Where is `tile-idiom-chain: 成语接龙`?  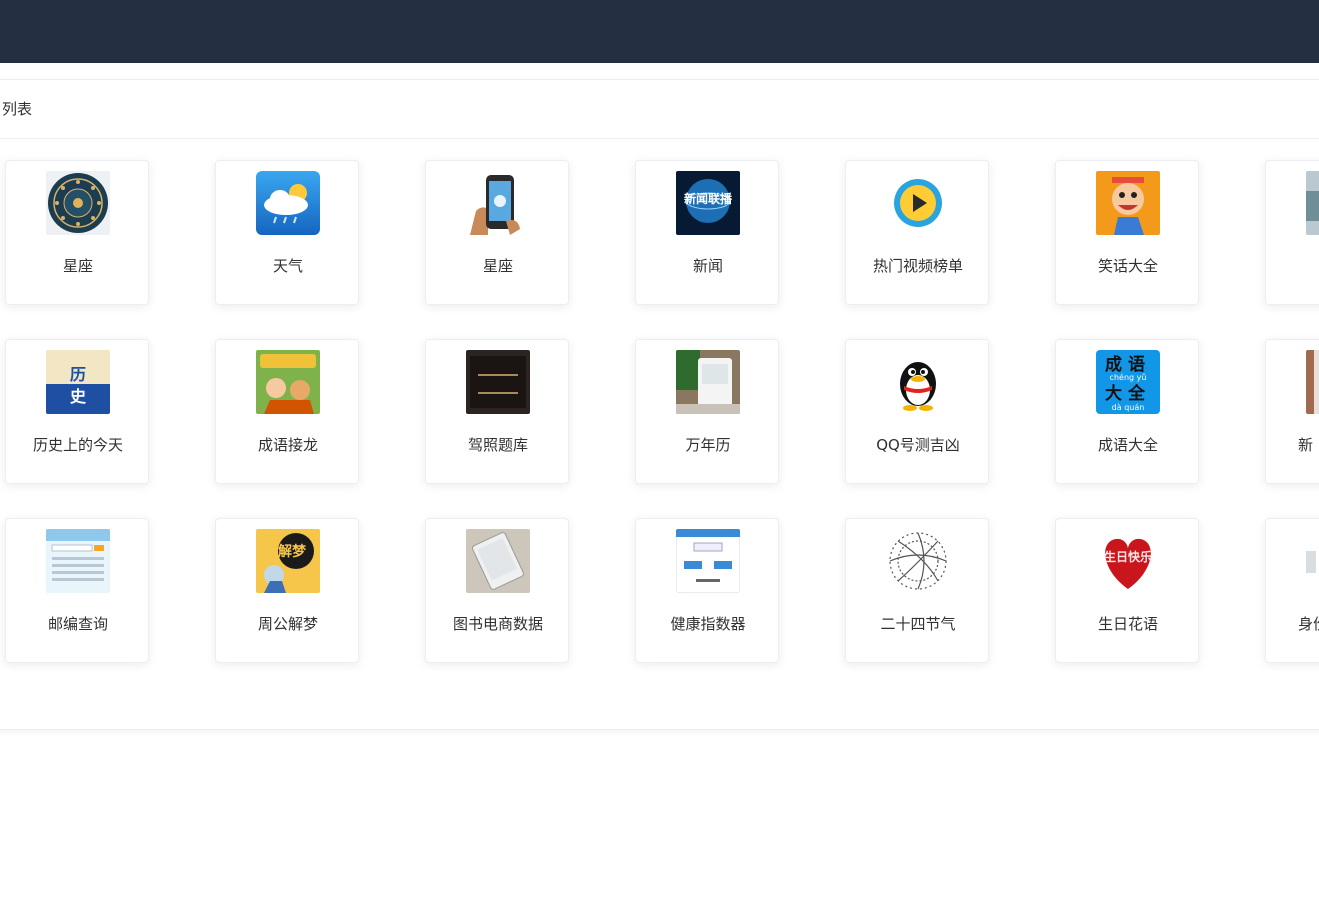 tile-idiom-chain: 成语接龙 is located at coordinates (287, 411).